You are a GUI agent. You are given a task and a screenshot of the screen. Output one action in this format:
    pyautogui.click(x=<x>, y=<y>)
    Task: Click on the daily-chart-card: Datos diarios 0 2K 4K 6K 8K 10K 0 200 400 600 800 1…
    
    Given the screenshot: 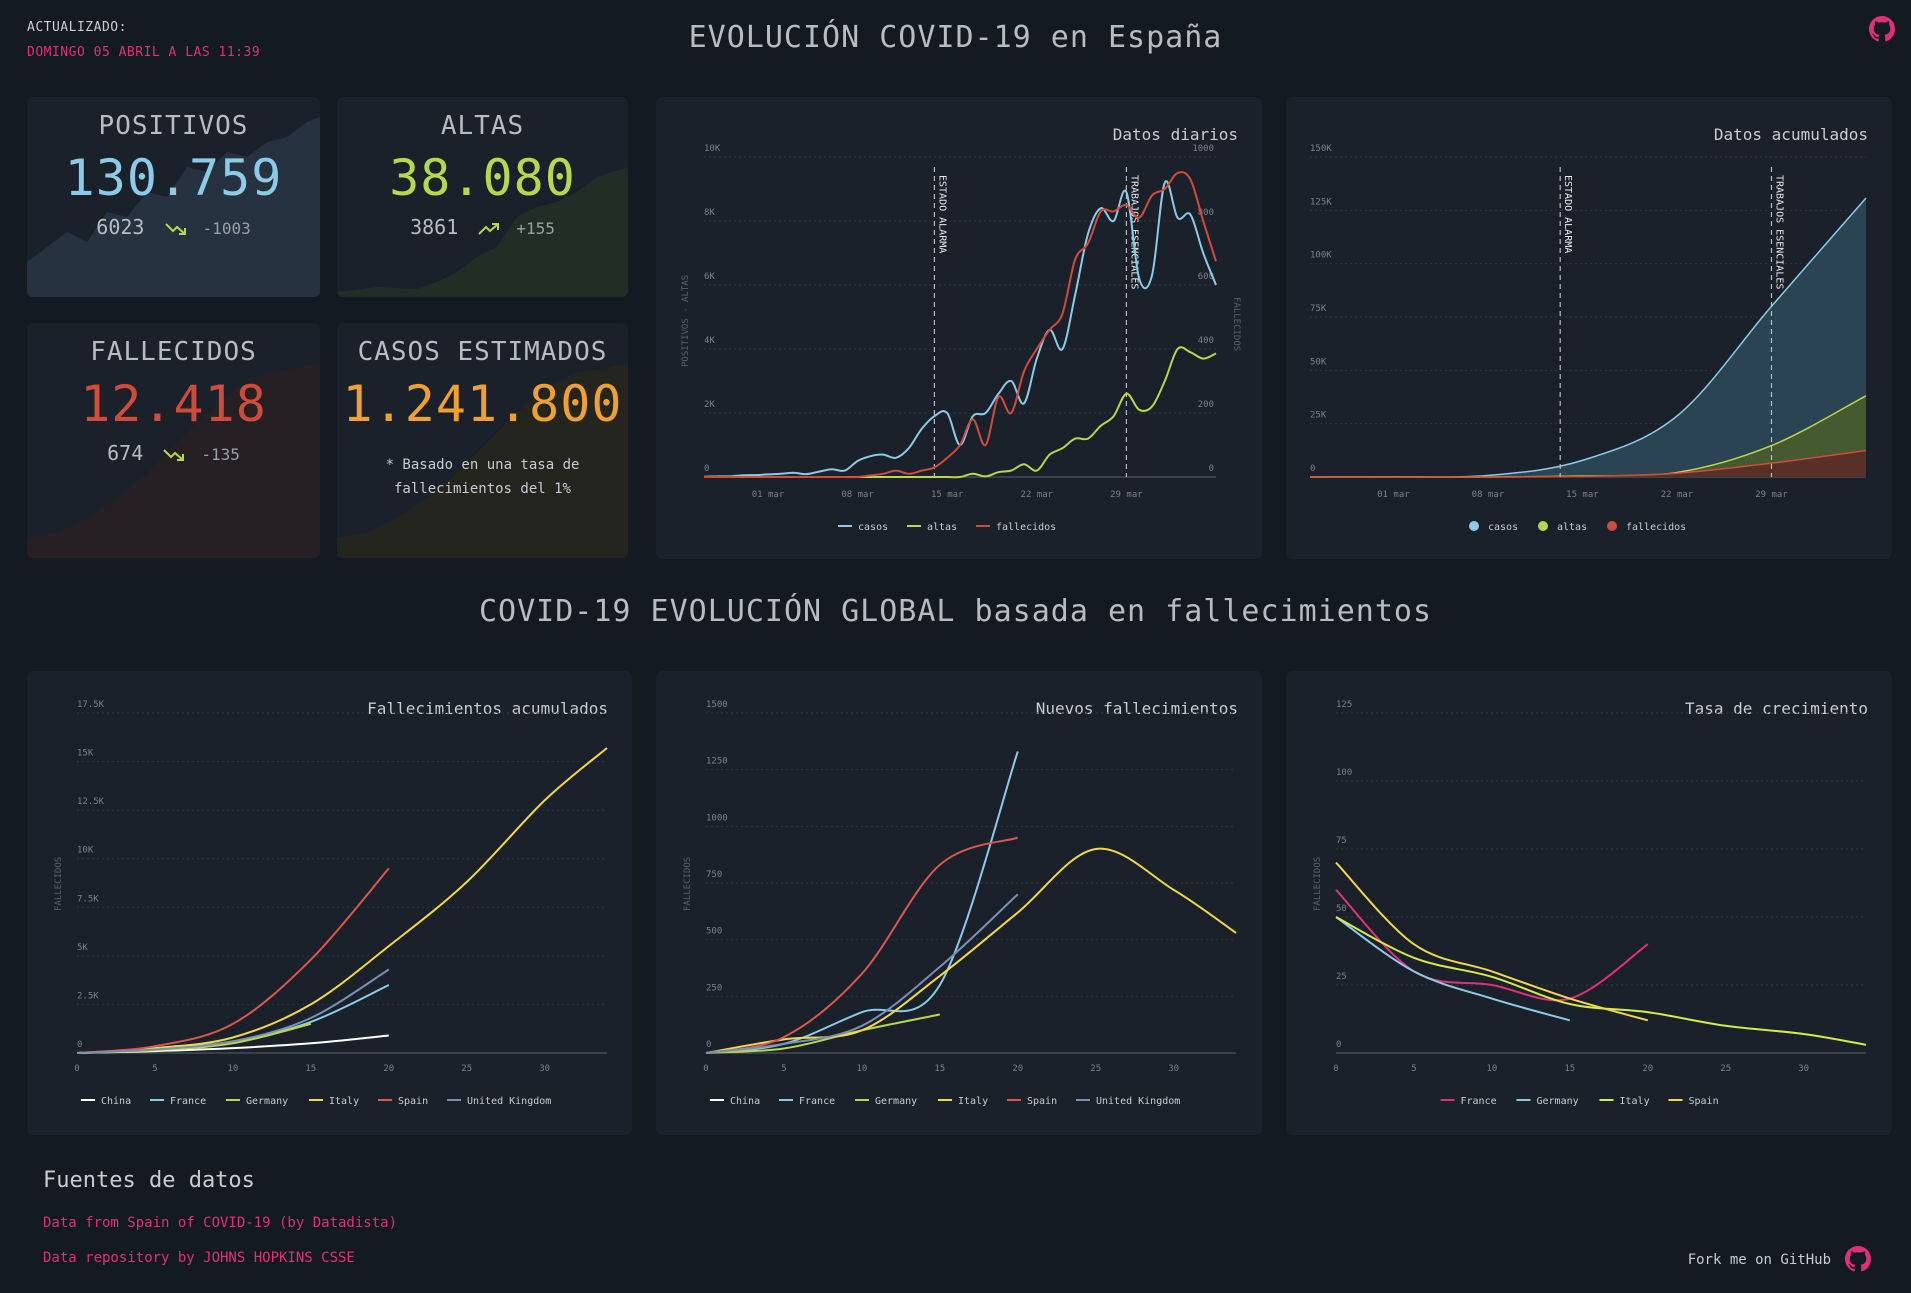 What is the action you would take?
    pyautogui.click(x=959, y=328)
    